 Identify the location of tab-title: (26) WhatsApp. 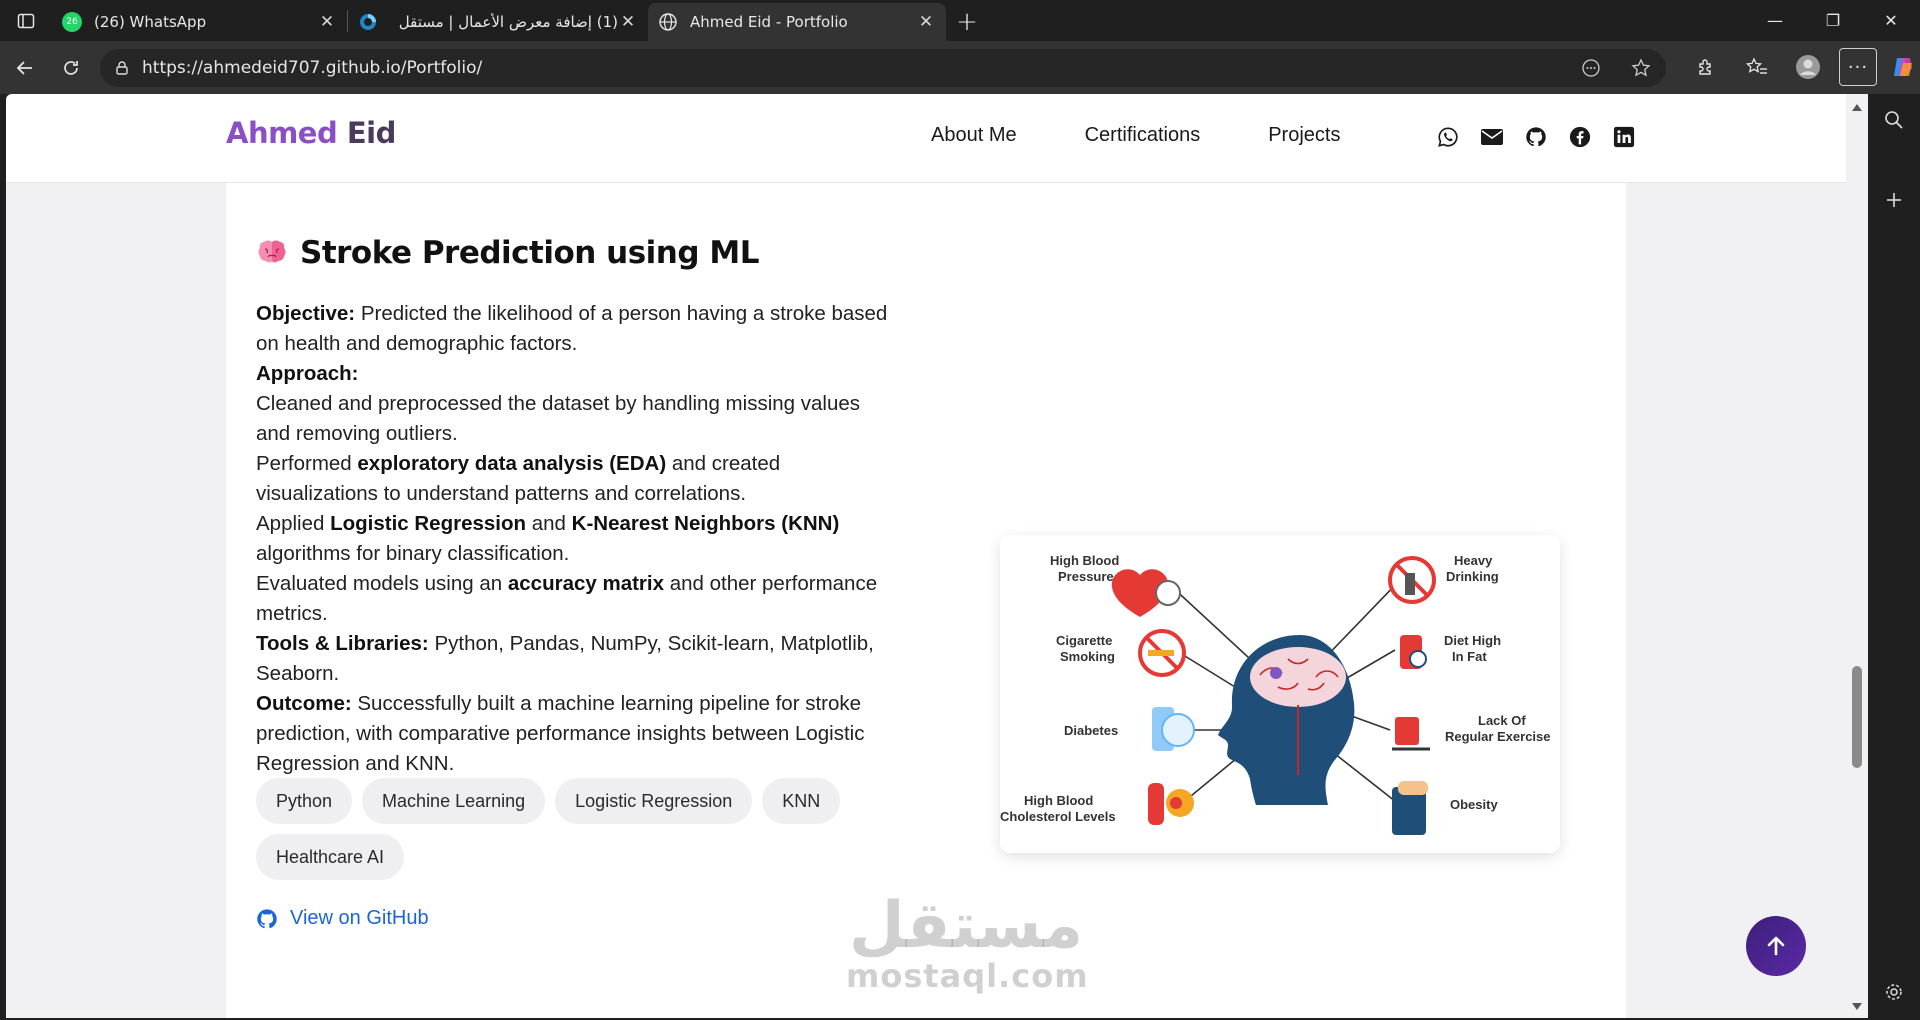
(150, 22).